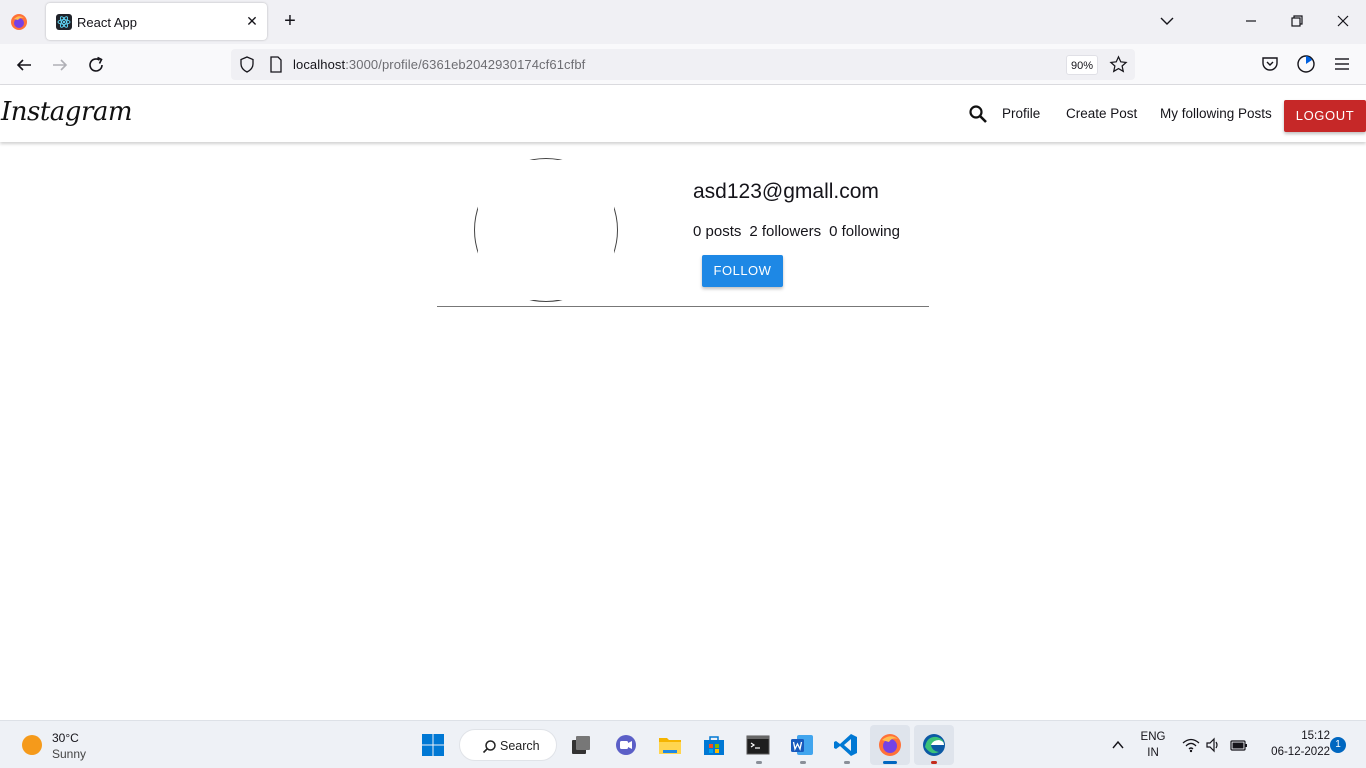 This screenshot has height=768, width=1366. What do you see at coordinates (64, 22) in the screenshot?
I see `react-icon` at bounding box center [64, 22].